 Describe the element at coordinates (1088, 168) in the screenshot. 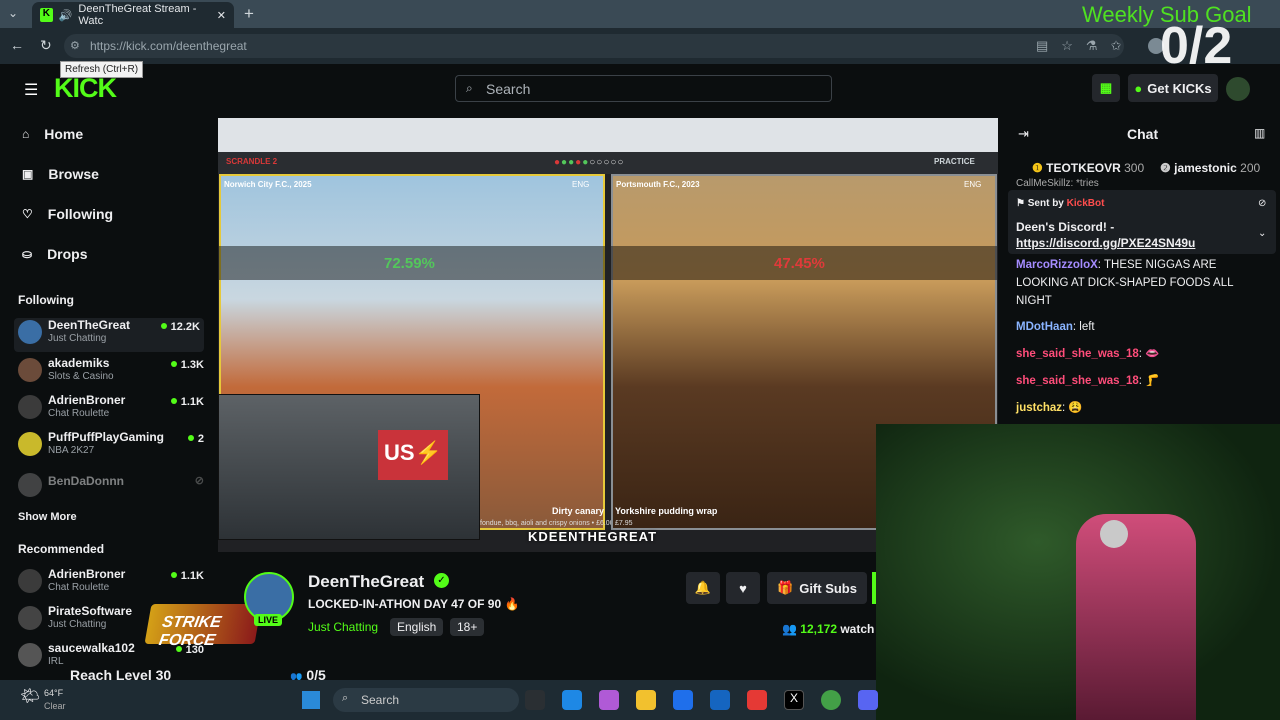

I see `top-gifter-1: ❶ TEOTKEOVR 300` at that location.